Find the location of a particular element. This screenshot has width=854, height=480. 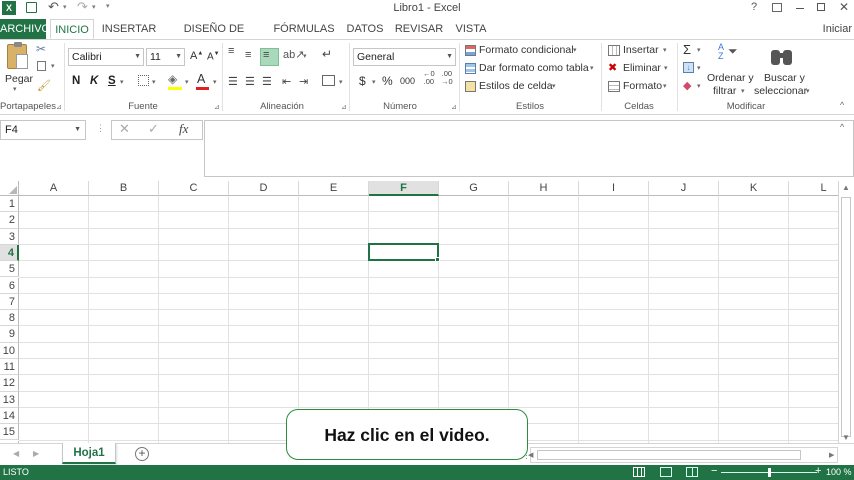

tab-review: REVISAR is located at coordinates (419, 29).